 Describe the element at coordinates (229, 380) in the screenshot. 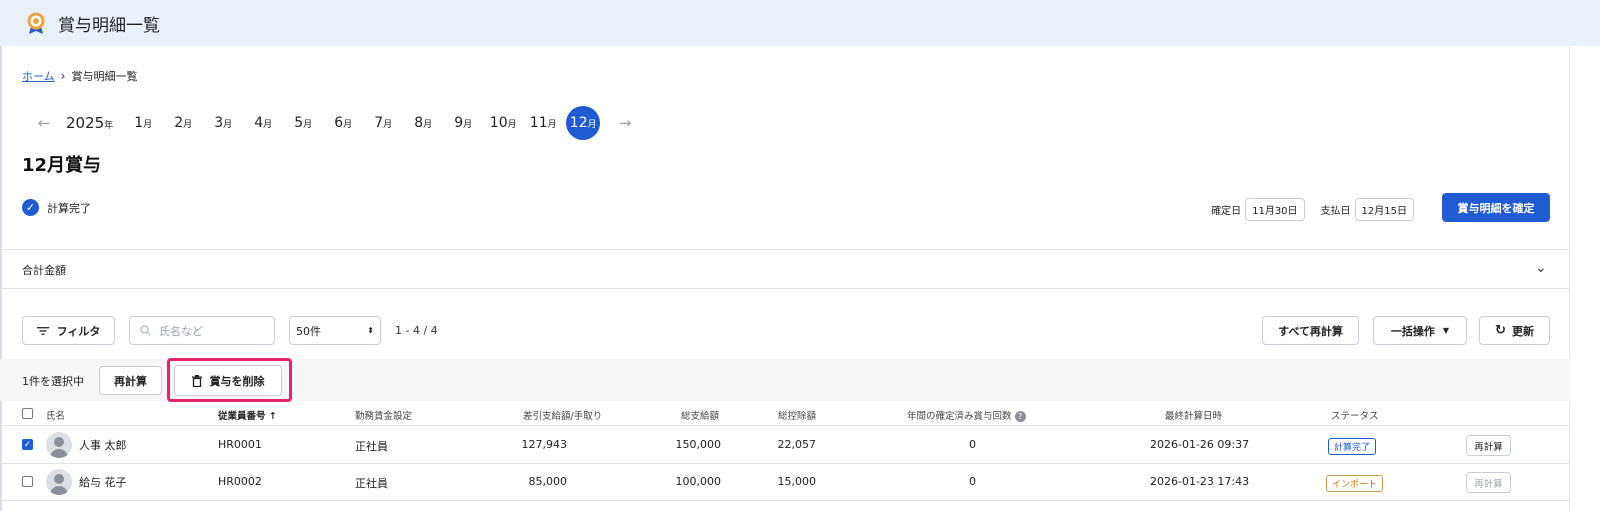

I see `highlight-frame` at that location.